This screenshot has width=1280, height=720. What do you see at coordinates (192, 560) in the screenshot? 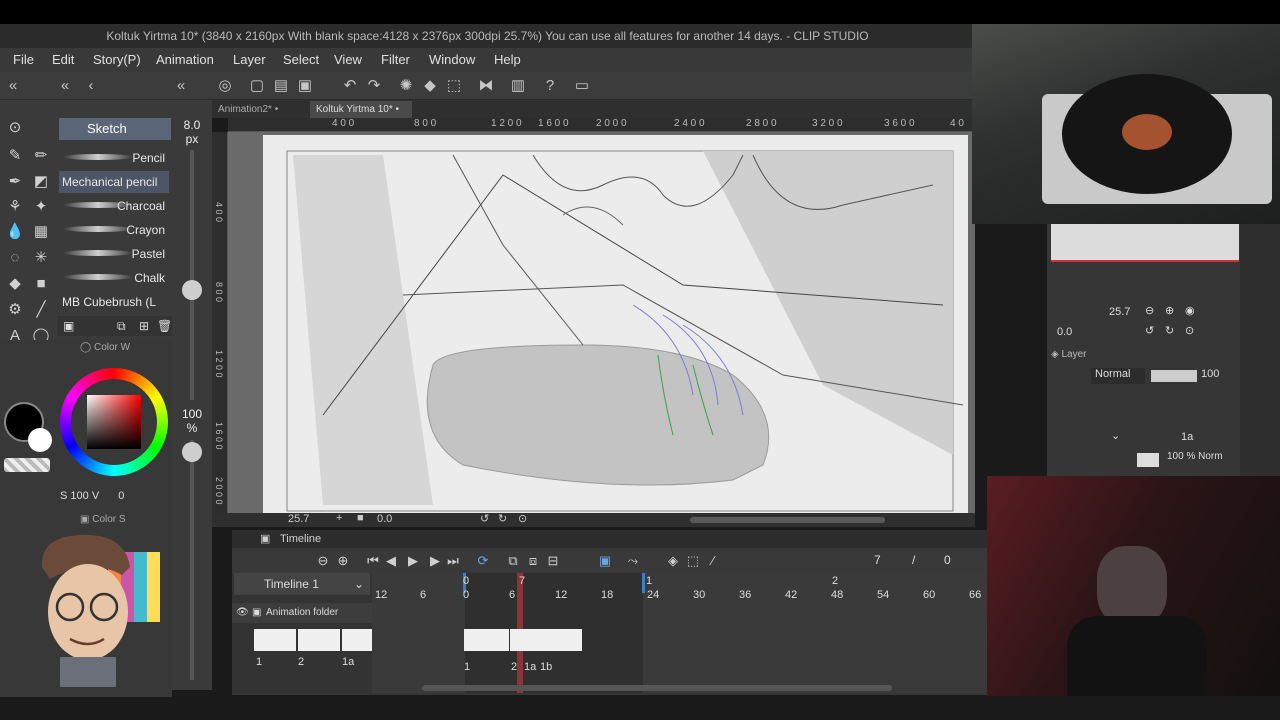
I see `opacity-slider` at bounding box center [192, 560].